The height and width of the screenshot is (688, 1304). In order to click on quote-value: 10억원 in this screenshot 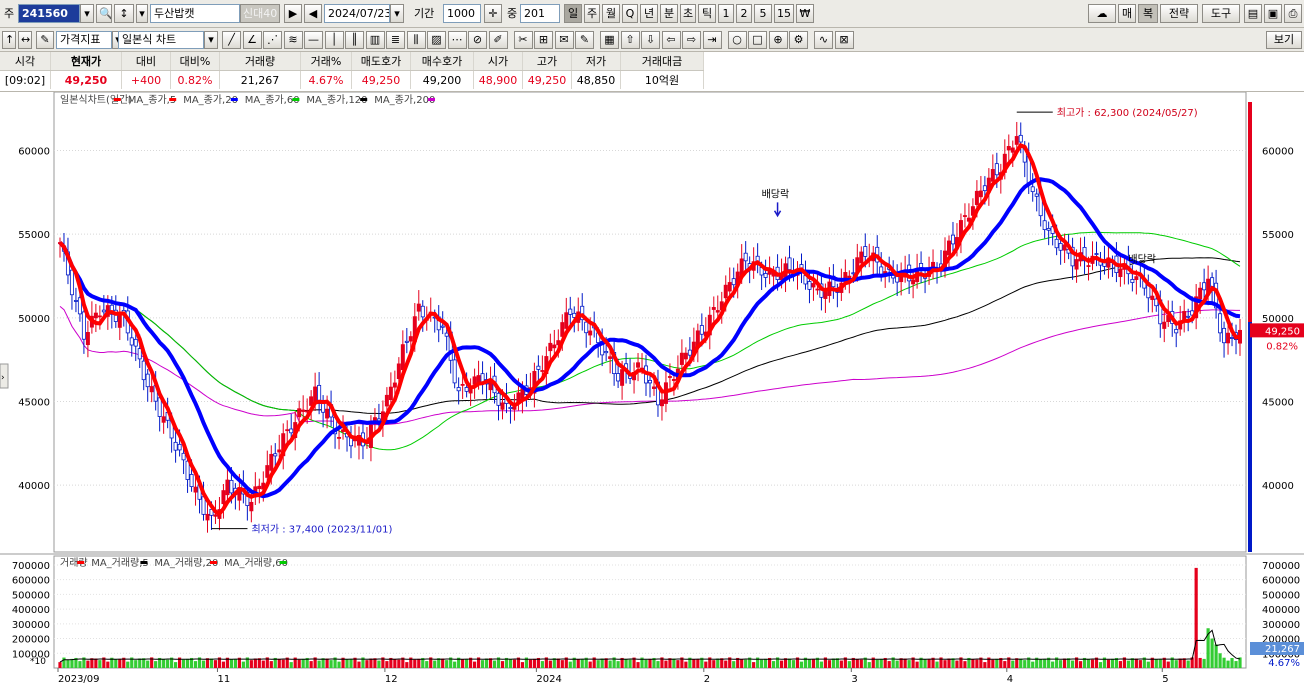, I will do `click(662, 79)`.